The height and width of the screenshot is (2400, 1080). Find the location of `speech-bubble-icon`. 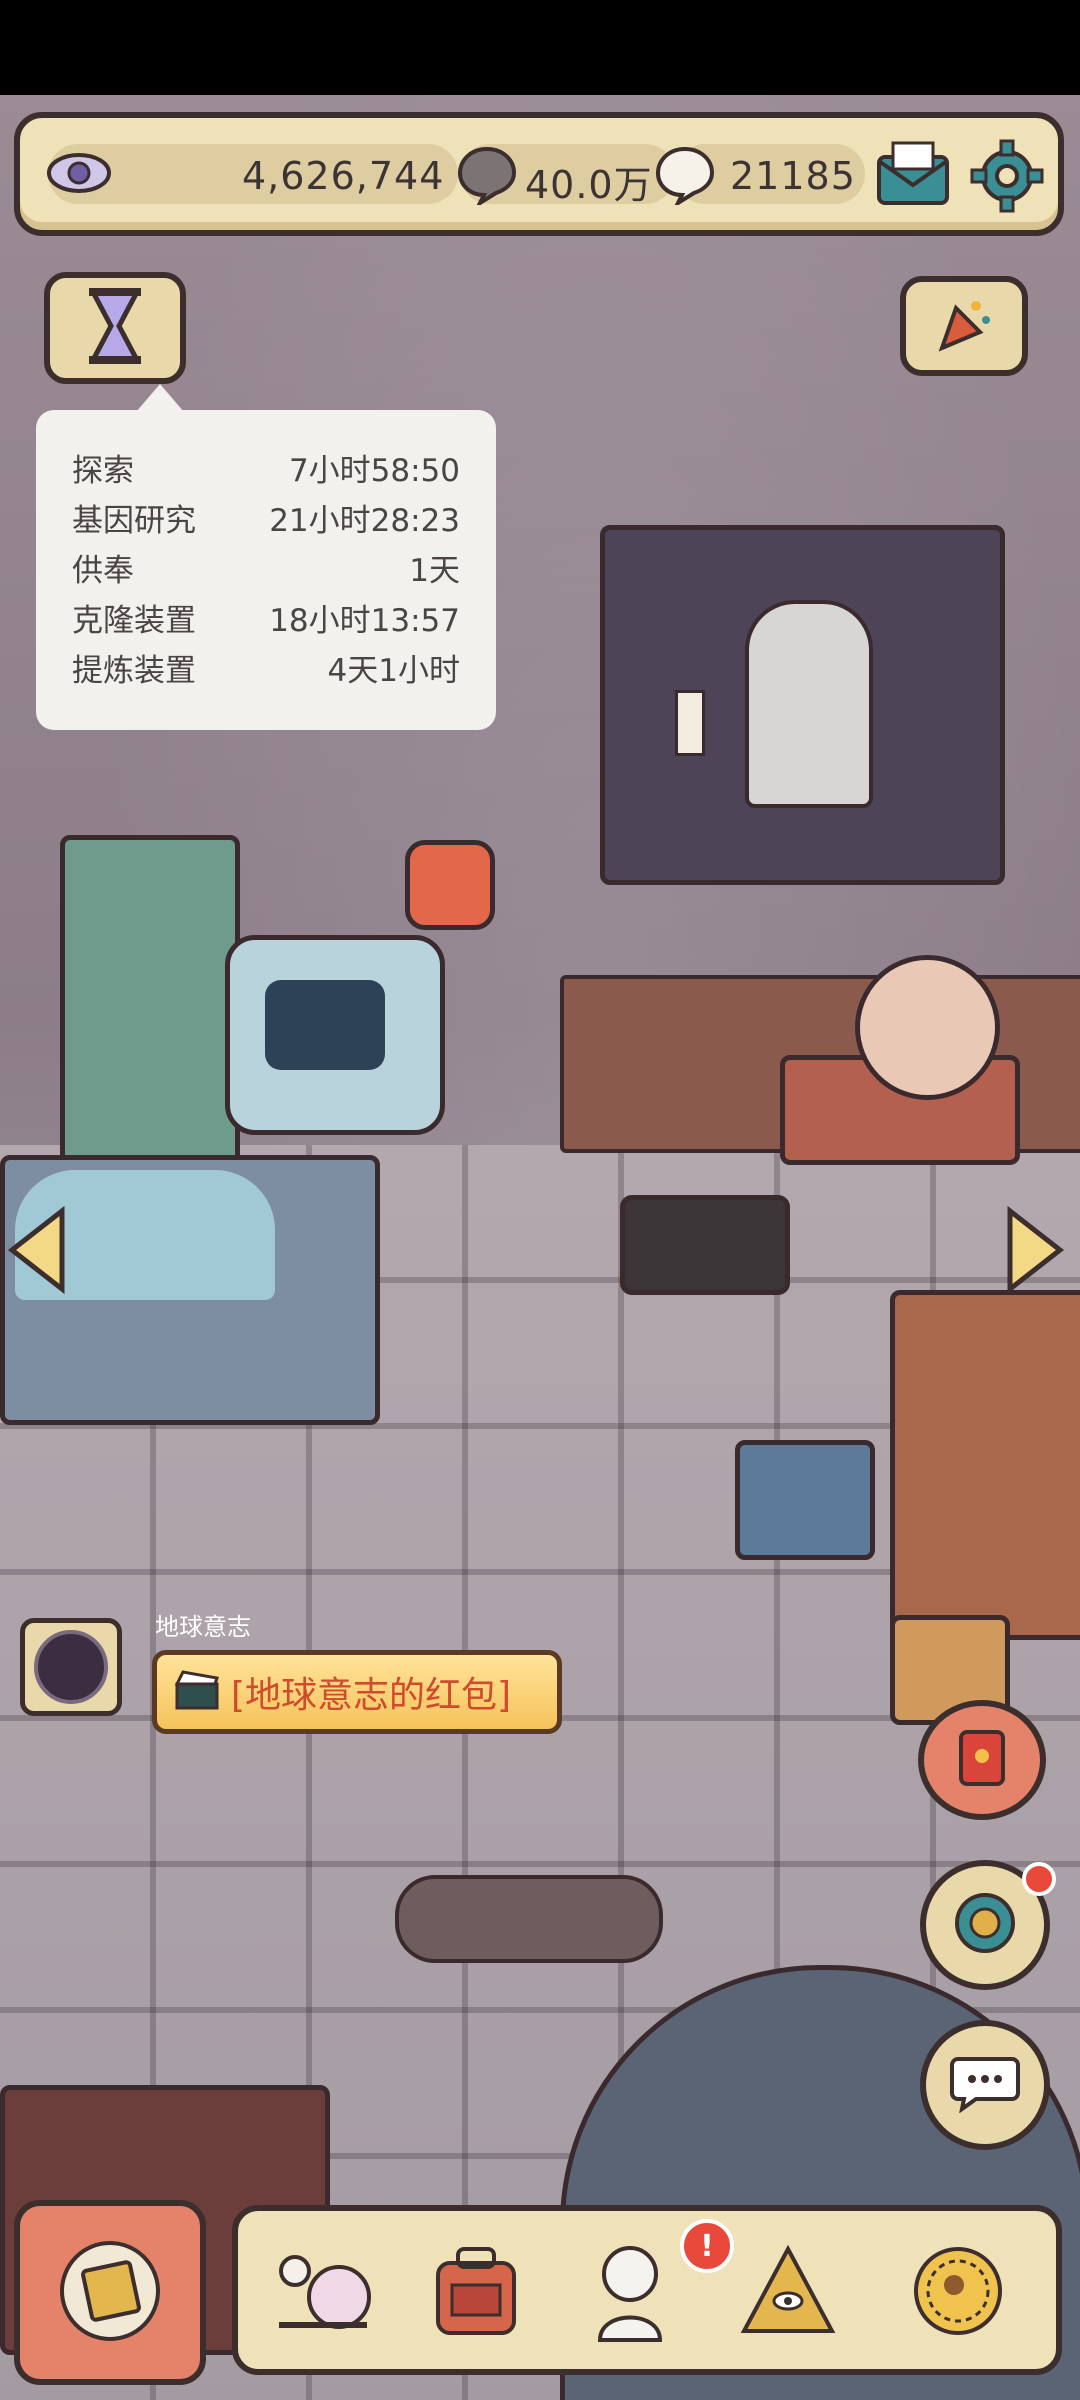

speech-bubble-icon is located at coordinates (487, 175).